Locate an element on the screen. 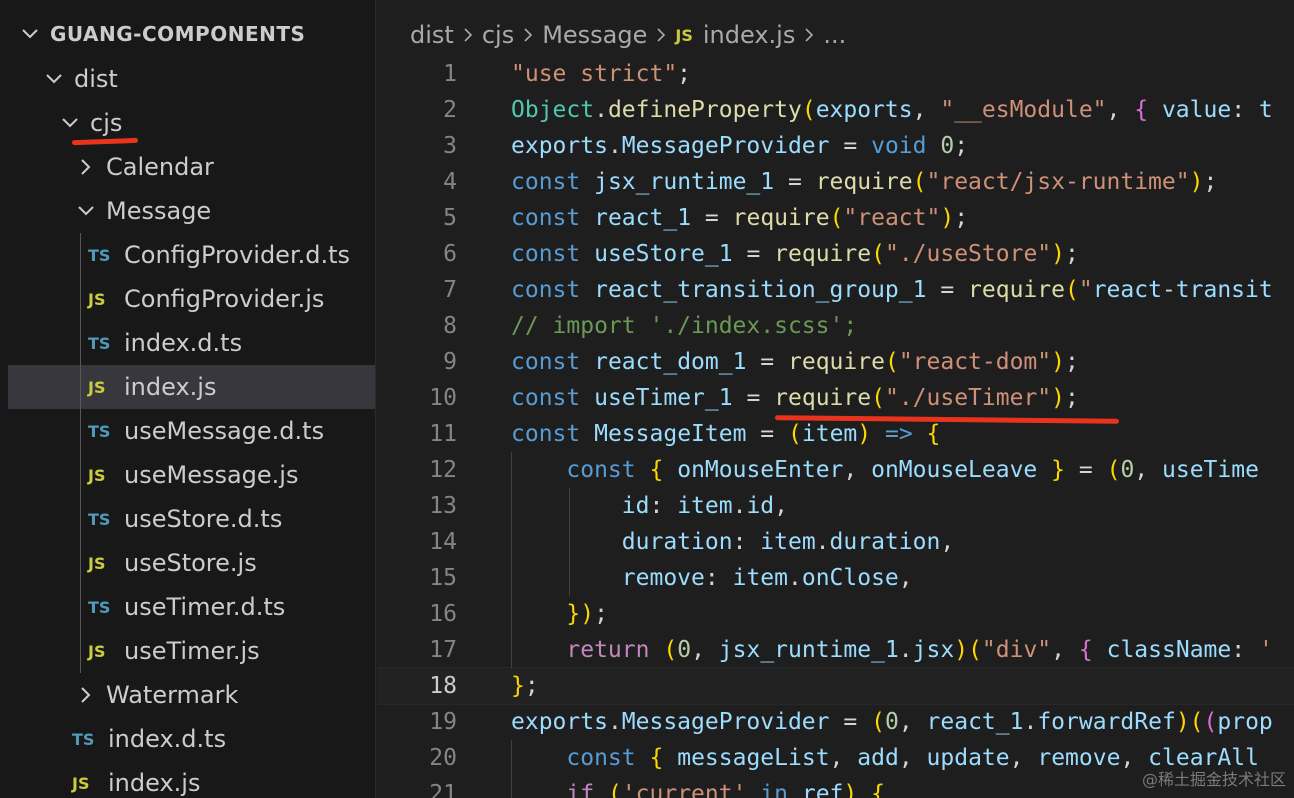 The image size is (1294, 798). breadcrumb-item: dist is located at coordinates (432, 35).